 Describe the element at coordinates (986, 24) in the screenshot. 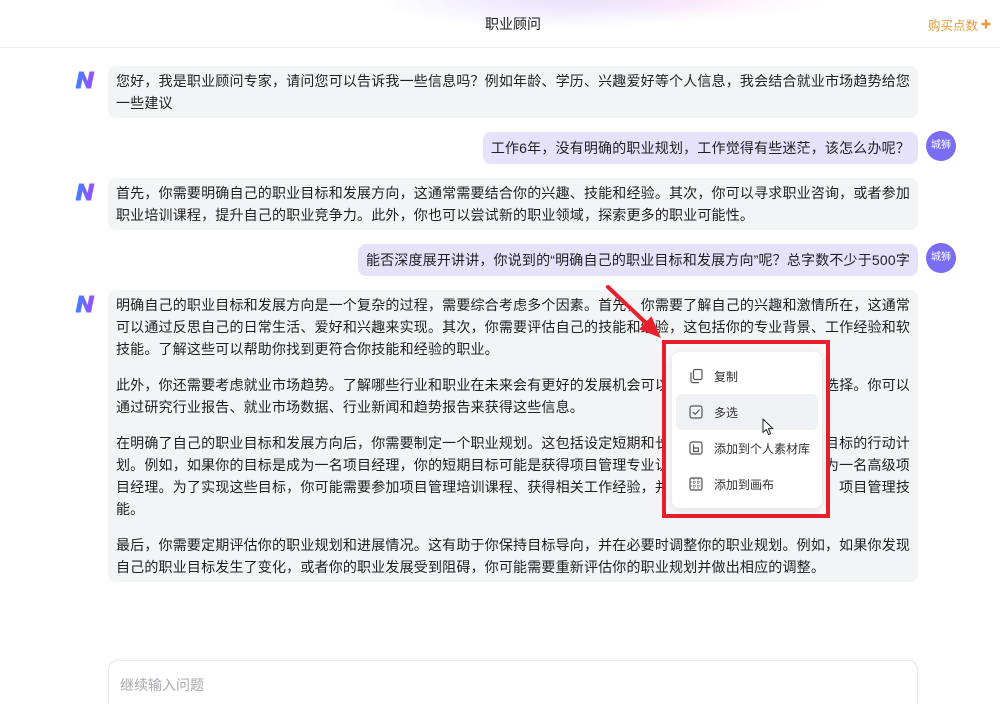

I see `plus-icon` at that location.